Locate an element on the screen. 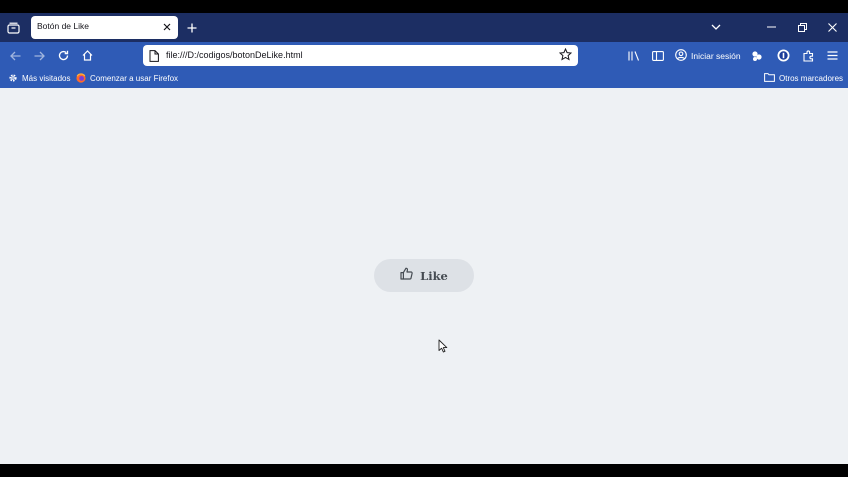 This screenshot has width=848, height=477. account-icon is located at coordinates (681, 55).